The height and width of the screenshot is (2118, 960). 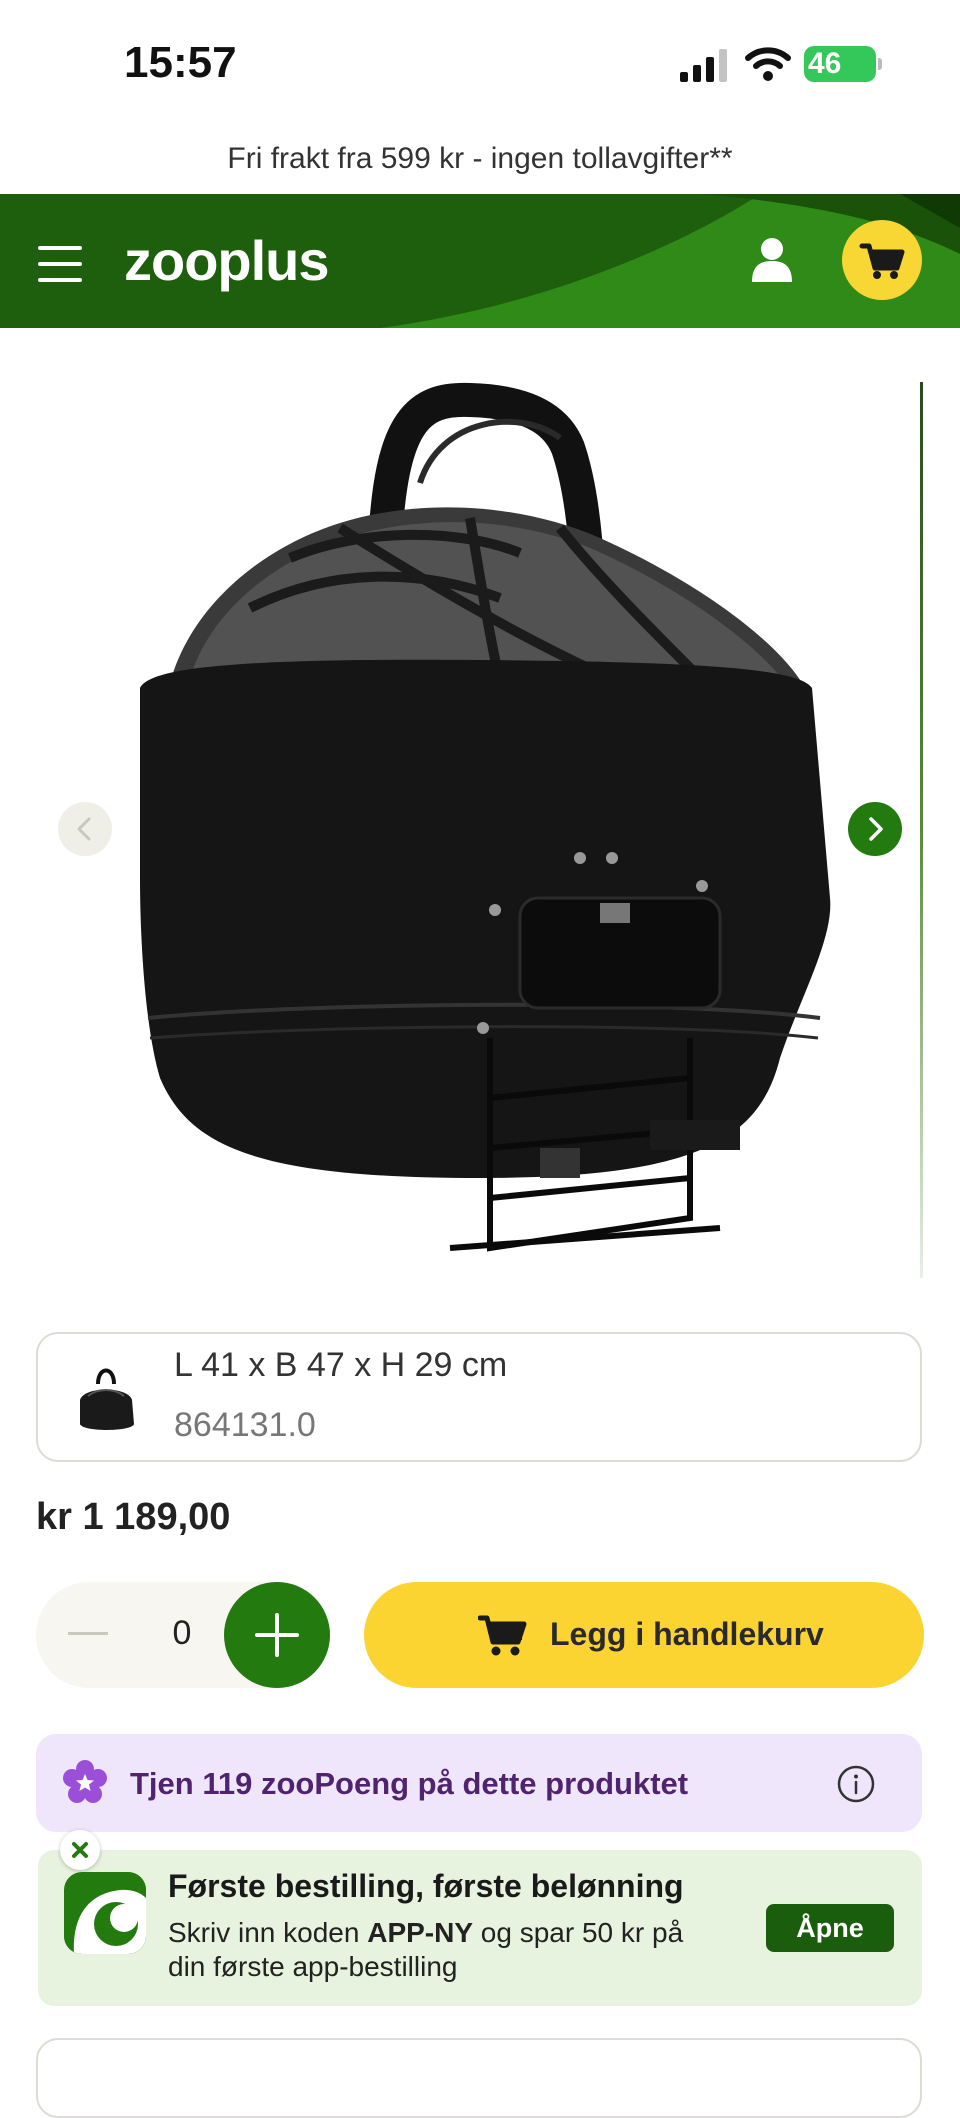 What do you see at coordinates (409, 1783) in the screenshot?
I see `loyalty-points-text: Tjen 119 zooPoeng på dette produktet` at bounding box center [409, 1783].